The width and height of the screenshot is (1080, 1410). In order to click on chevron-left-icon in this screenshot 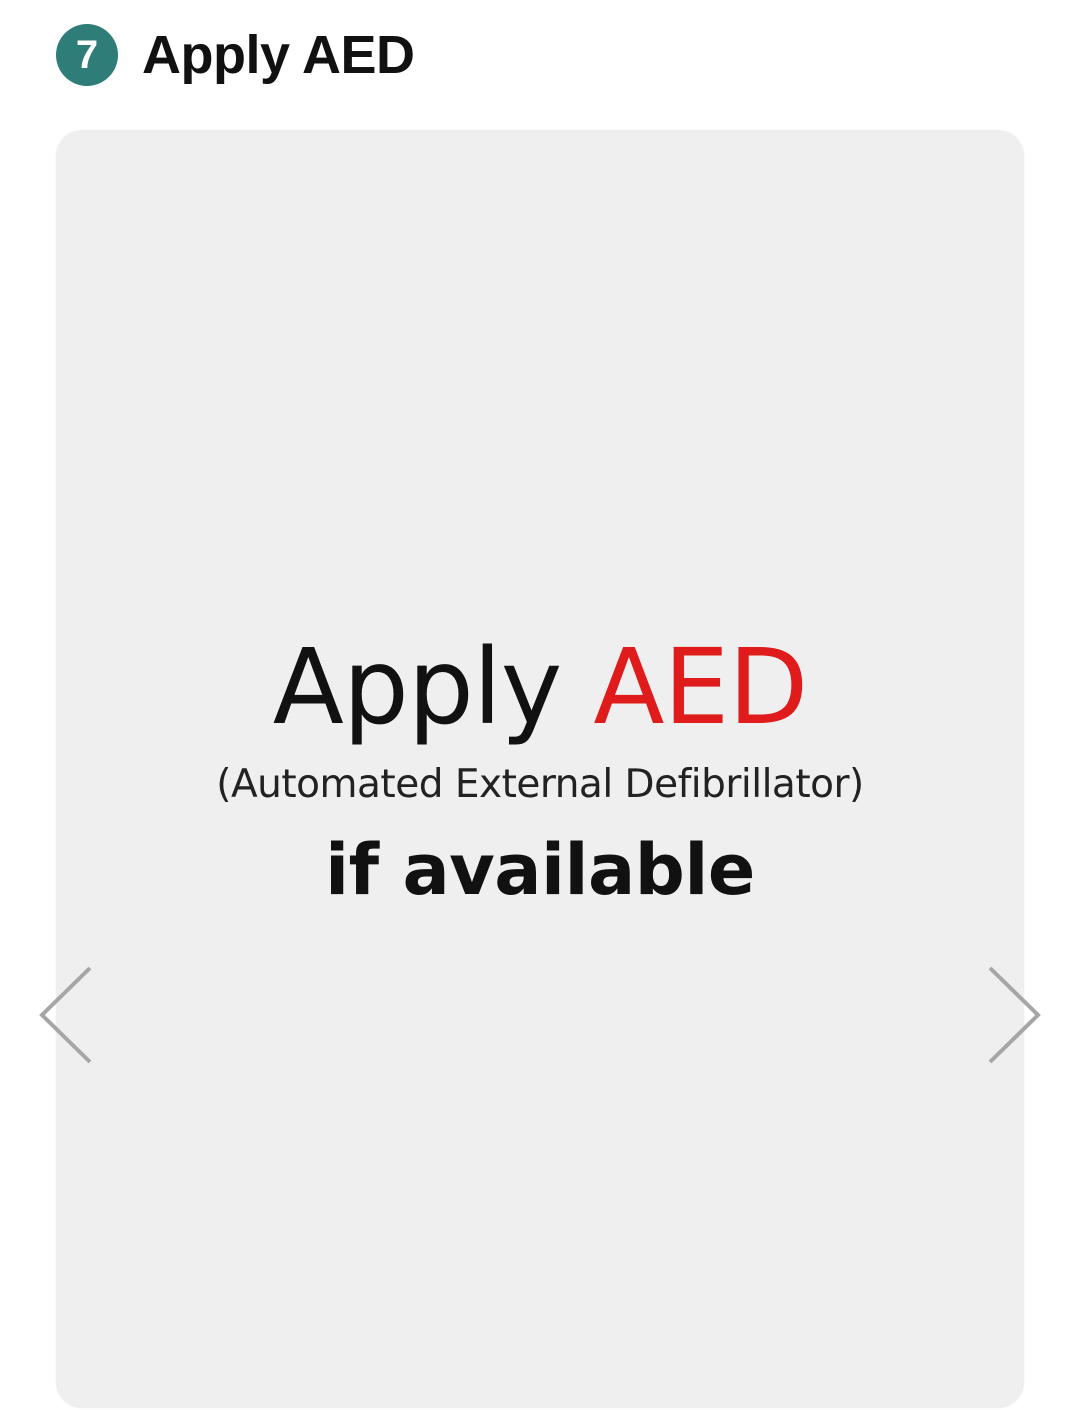, I will do `click(65, 1015)`.